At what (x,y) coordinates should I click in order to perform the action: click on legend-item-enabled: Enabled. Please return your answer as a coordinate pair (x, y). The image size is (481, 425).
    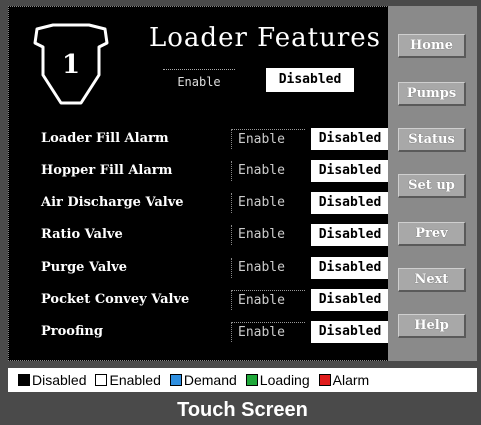
    Looking at the image, I should click on (128, 380).